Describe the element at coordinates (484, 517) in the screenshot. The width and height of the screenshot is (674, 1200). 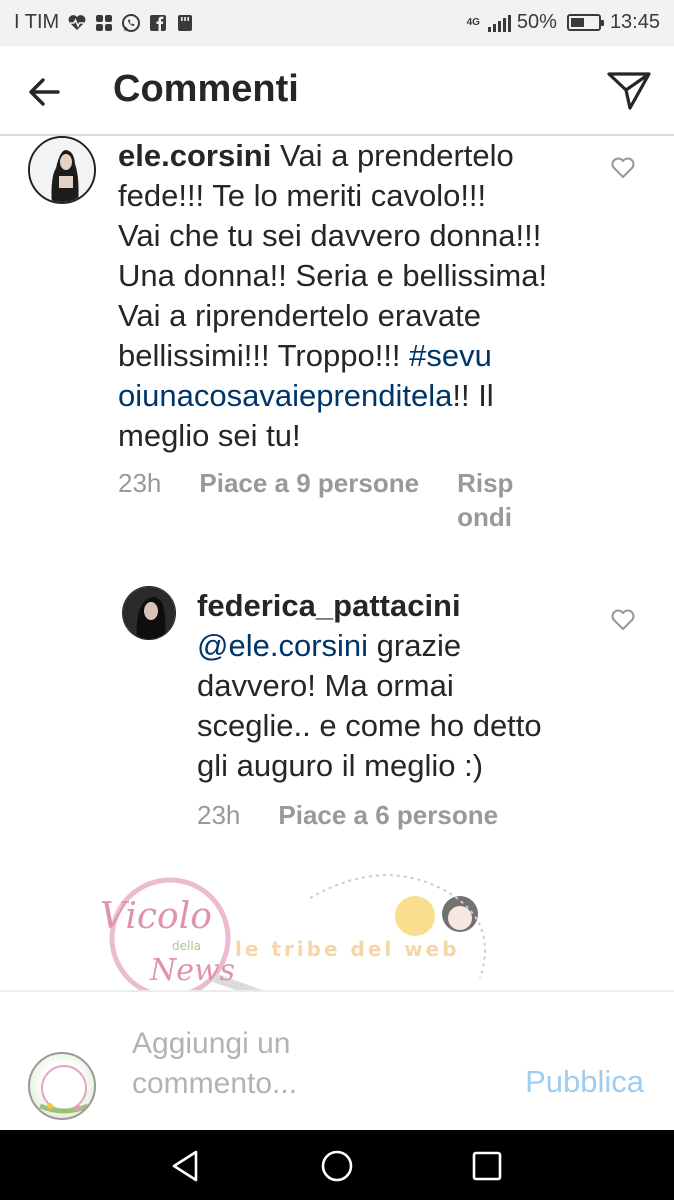
I see `reply-label: ondi` at that location.